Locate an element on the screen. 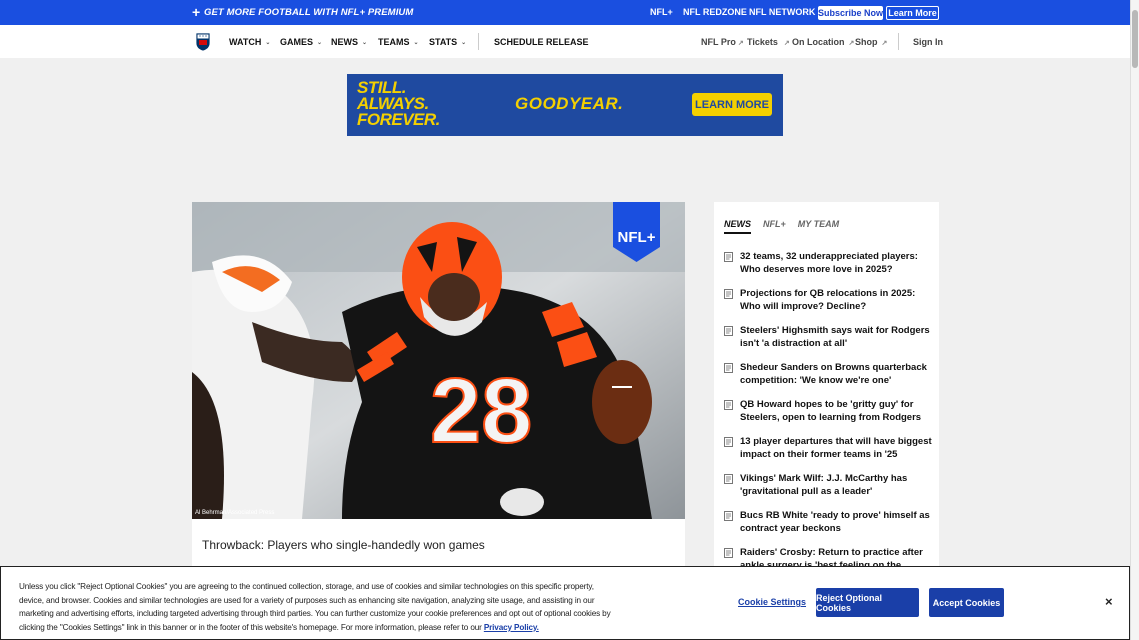 The width and height of the screenshot is (1139, 640). scrollbar-thumb is located at coordinates (1135, 39).